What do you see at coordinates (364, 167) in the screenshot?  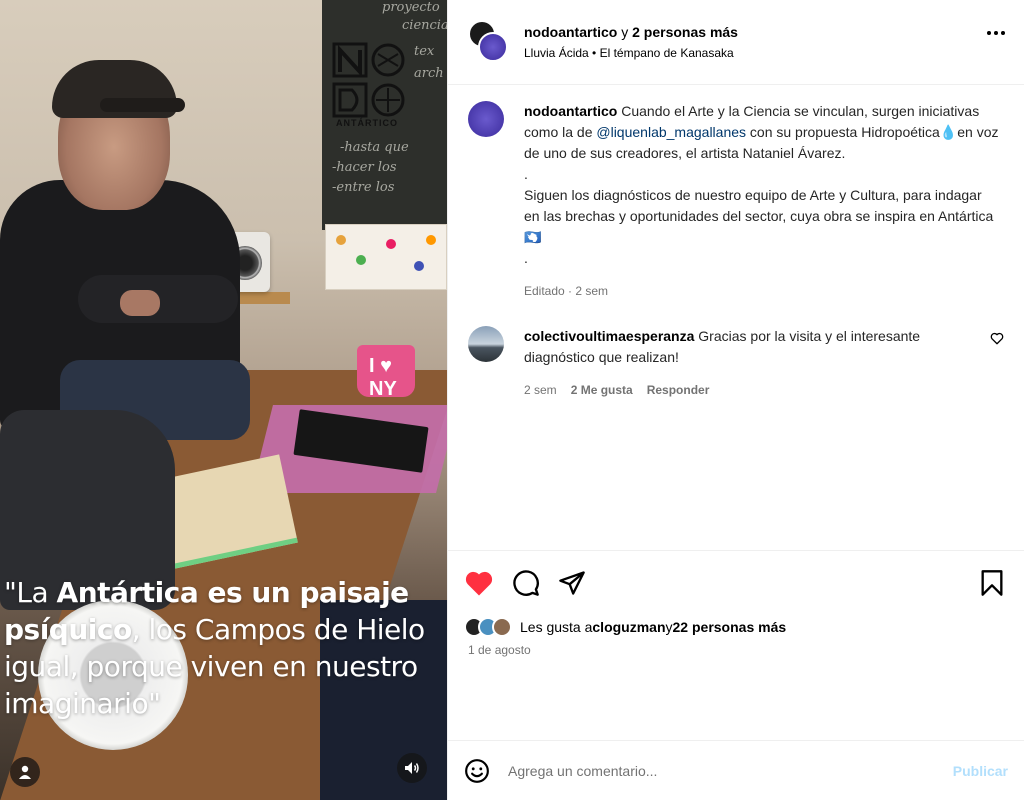 I see `chalk-text: -hacer los` at bounding box center [364, 167].